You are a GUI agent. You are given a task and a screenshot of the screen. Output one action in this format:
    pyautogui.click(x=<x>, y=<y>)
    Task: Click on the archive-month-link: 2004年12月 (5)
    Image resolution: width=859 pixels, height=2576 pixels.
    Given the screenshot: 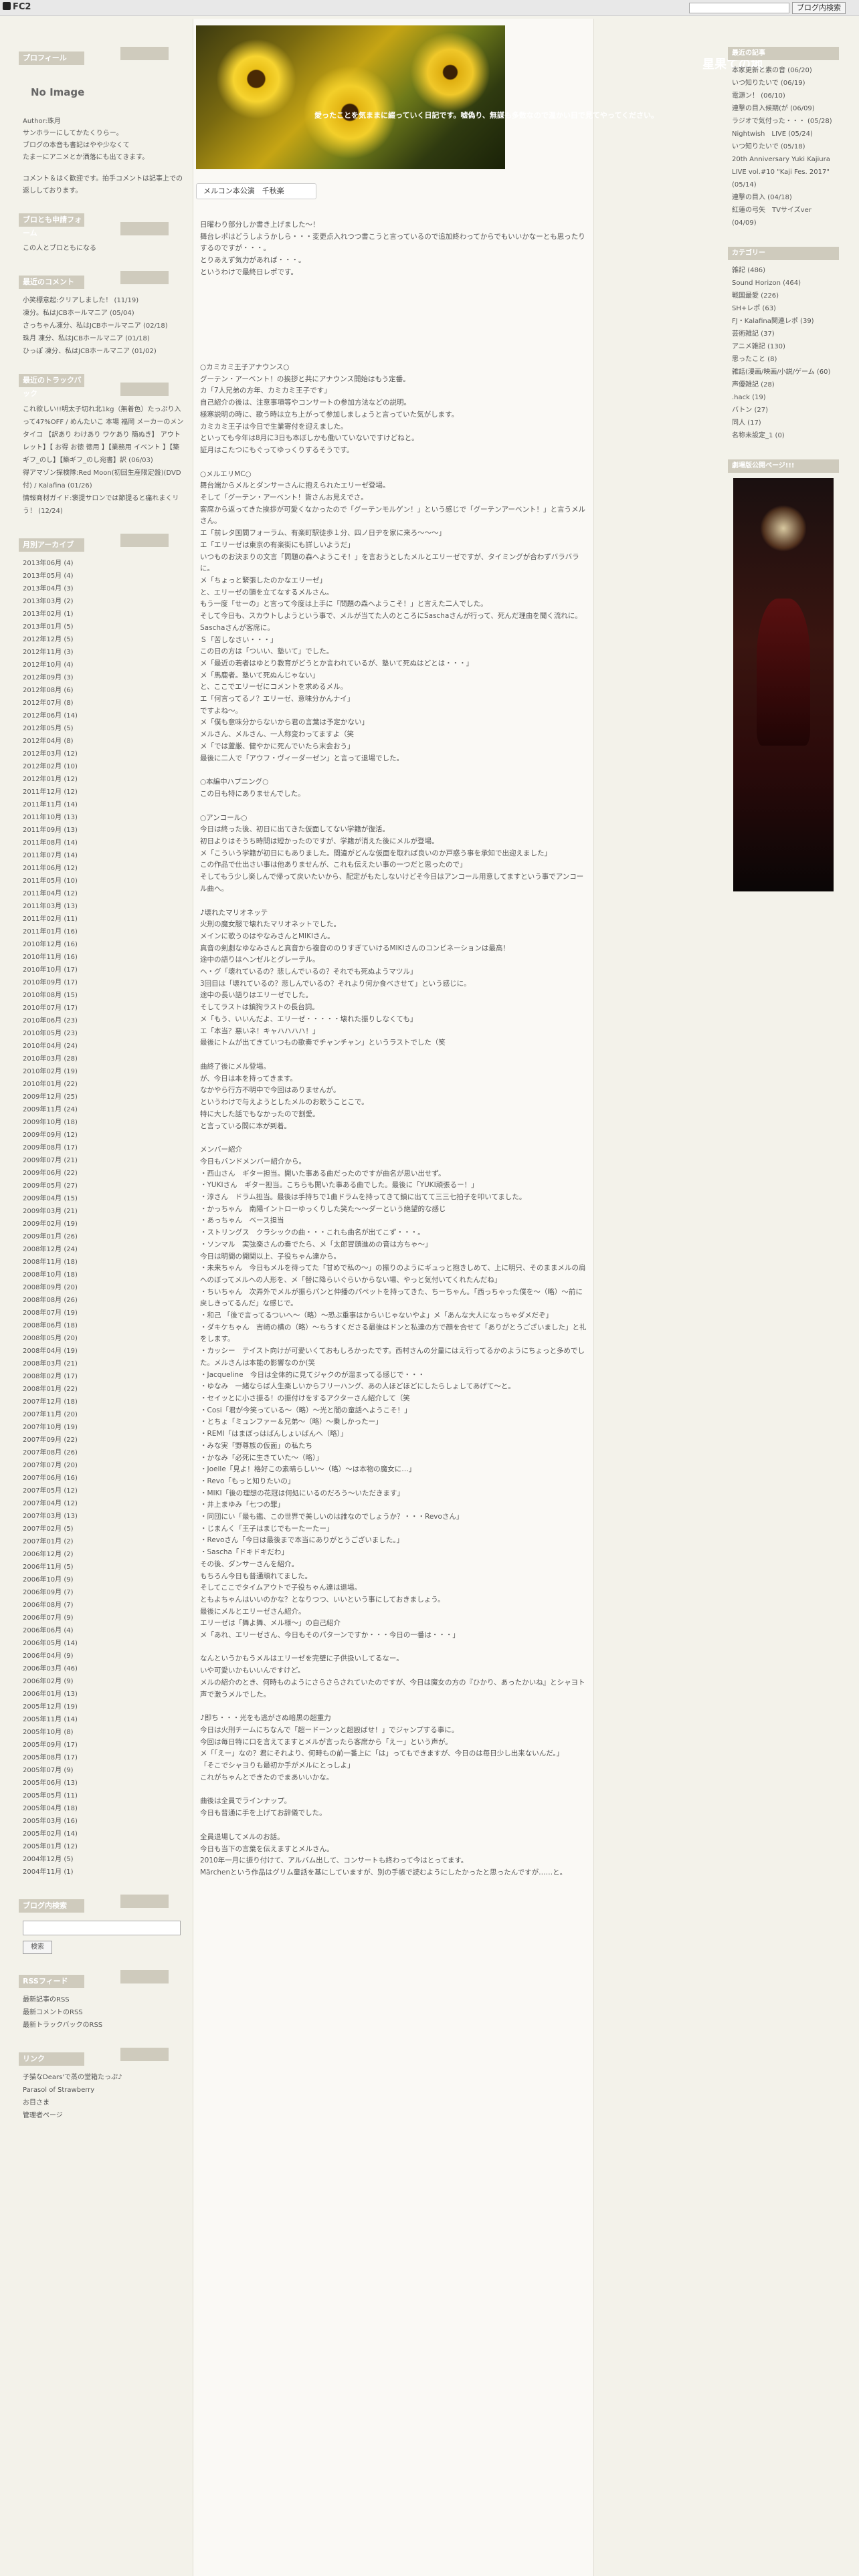 What is the action you would take?
    pyautogui.click(x=104, y=1860)
    